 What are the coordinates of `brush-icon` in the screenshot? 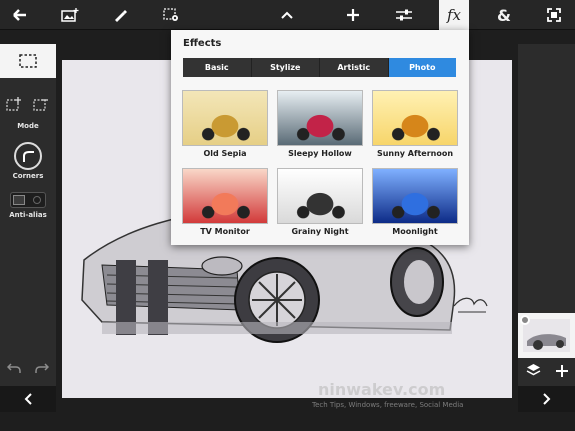 It's located at (121, 16).